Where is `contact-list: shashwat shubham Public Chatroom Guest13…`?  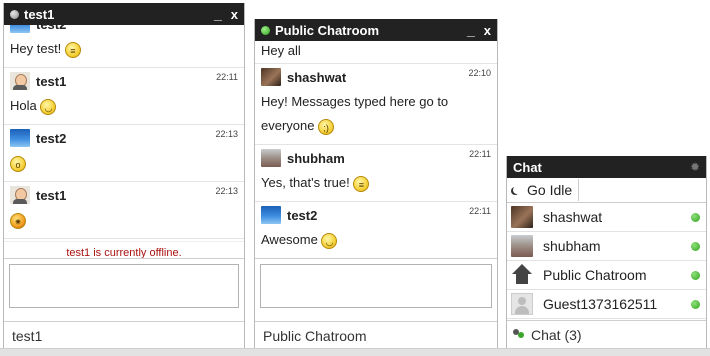 contact-list: shashwat shubham Public Chatroom Guest13… is located at coordinates (606, 261).